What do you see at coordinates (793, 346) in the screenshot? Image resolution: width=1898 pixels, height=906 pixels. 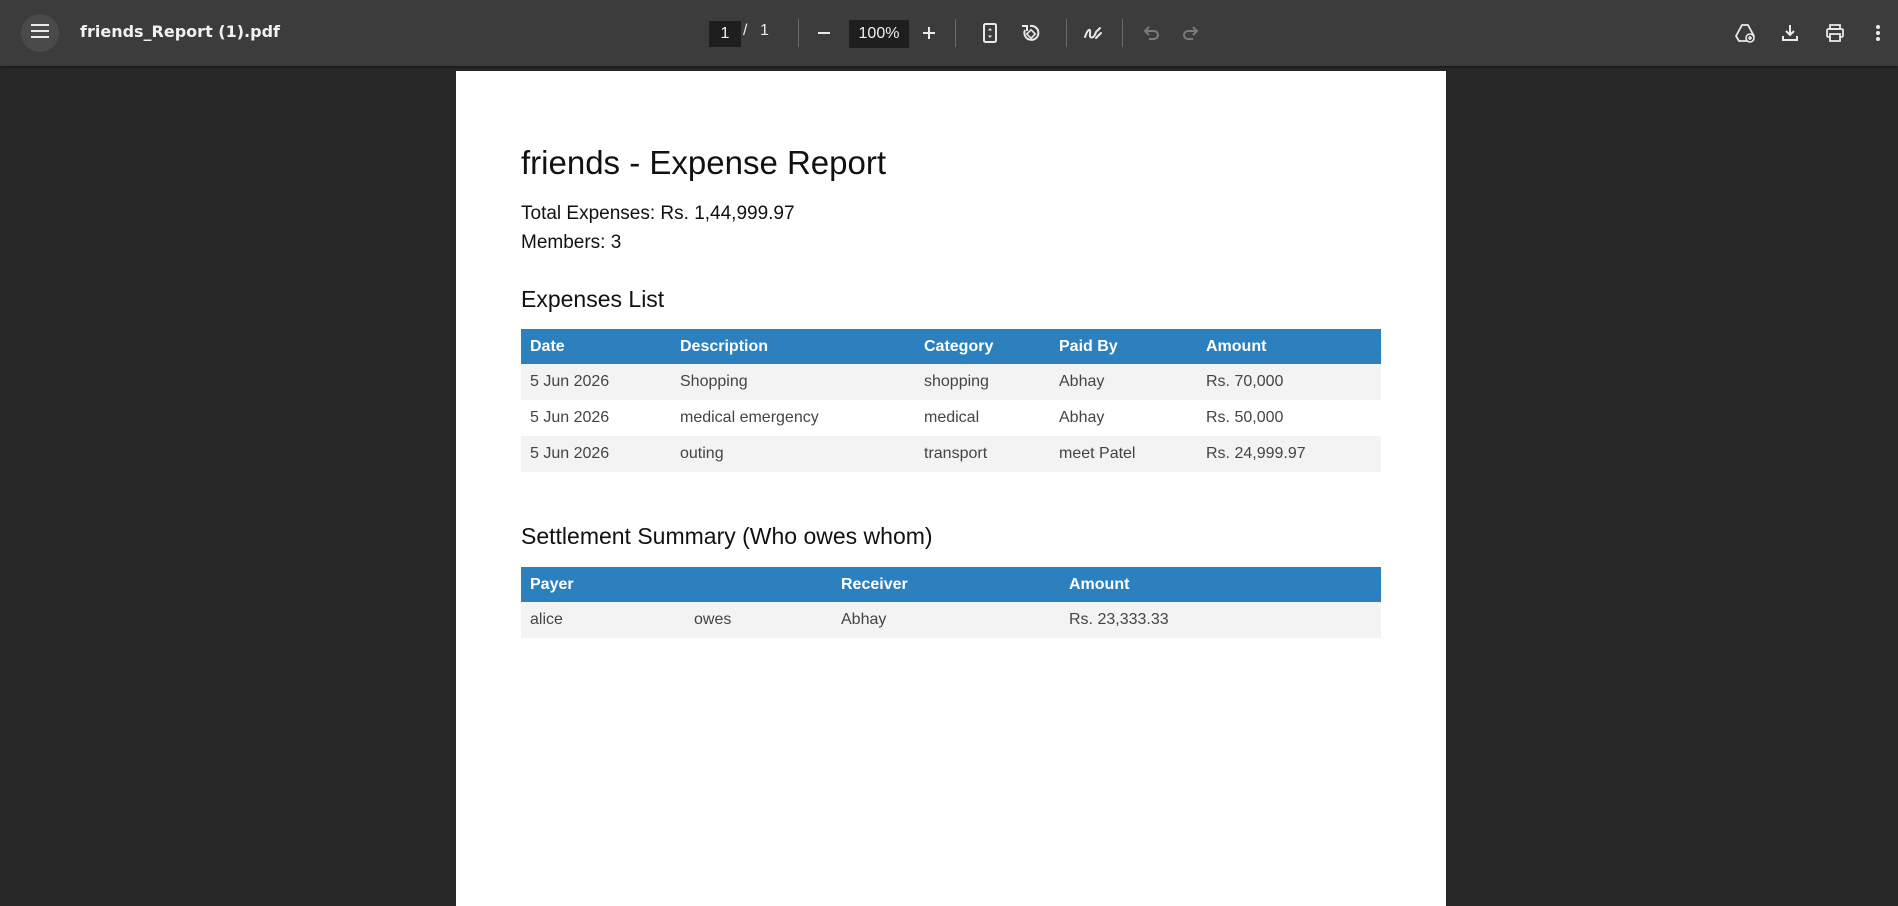 I see `column-header: Description` at bounding box center [793, 346].